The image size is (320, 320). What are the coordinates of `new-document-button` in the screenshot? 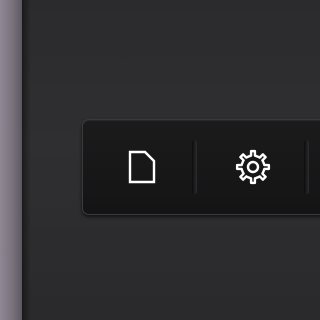 It's located at (142, 167).